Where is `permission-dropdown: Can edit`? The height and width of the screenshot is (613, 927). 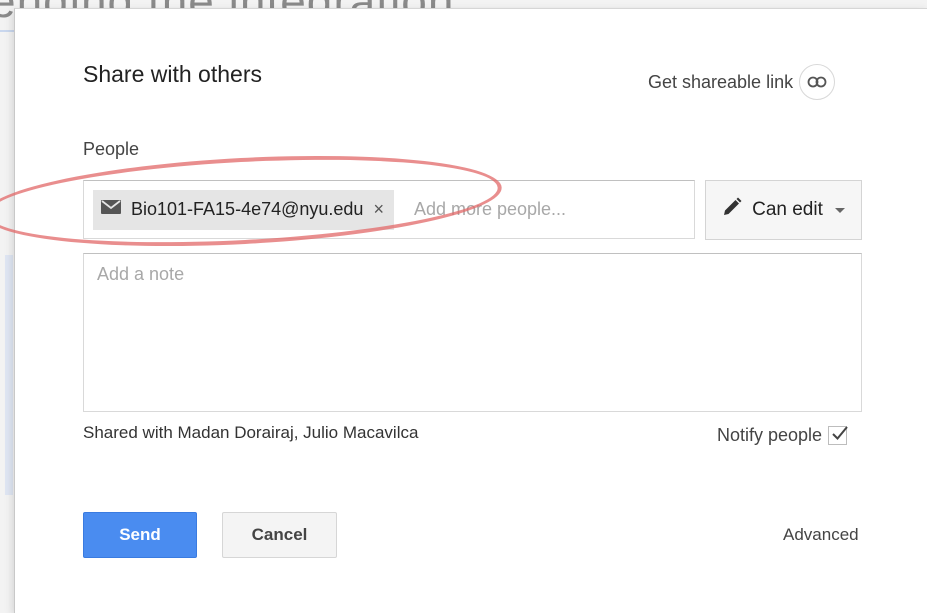 permission-dropdown: Can edit is located at coordinates (783, 210).